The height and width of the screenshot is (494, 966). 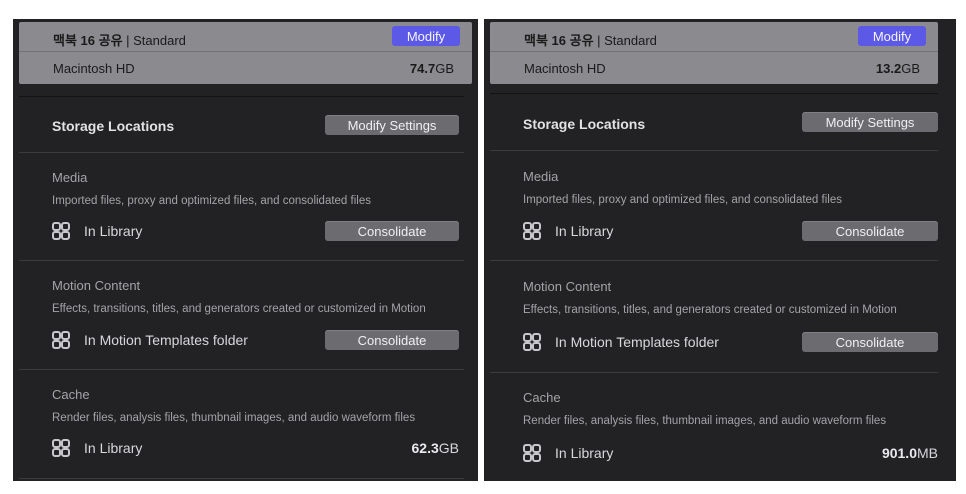 What do you see at coordinates (897, 68) in the screenshot?
I see `available-capacity: 13.2GB` at bounding box center [897, 68].